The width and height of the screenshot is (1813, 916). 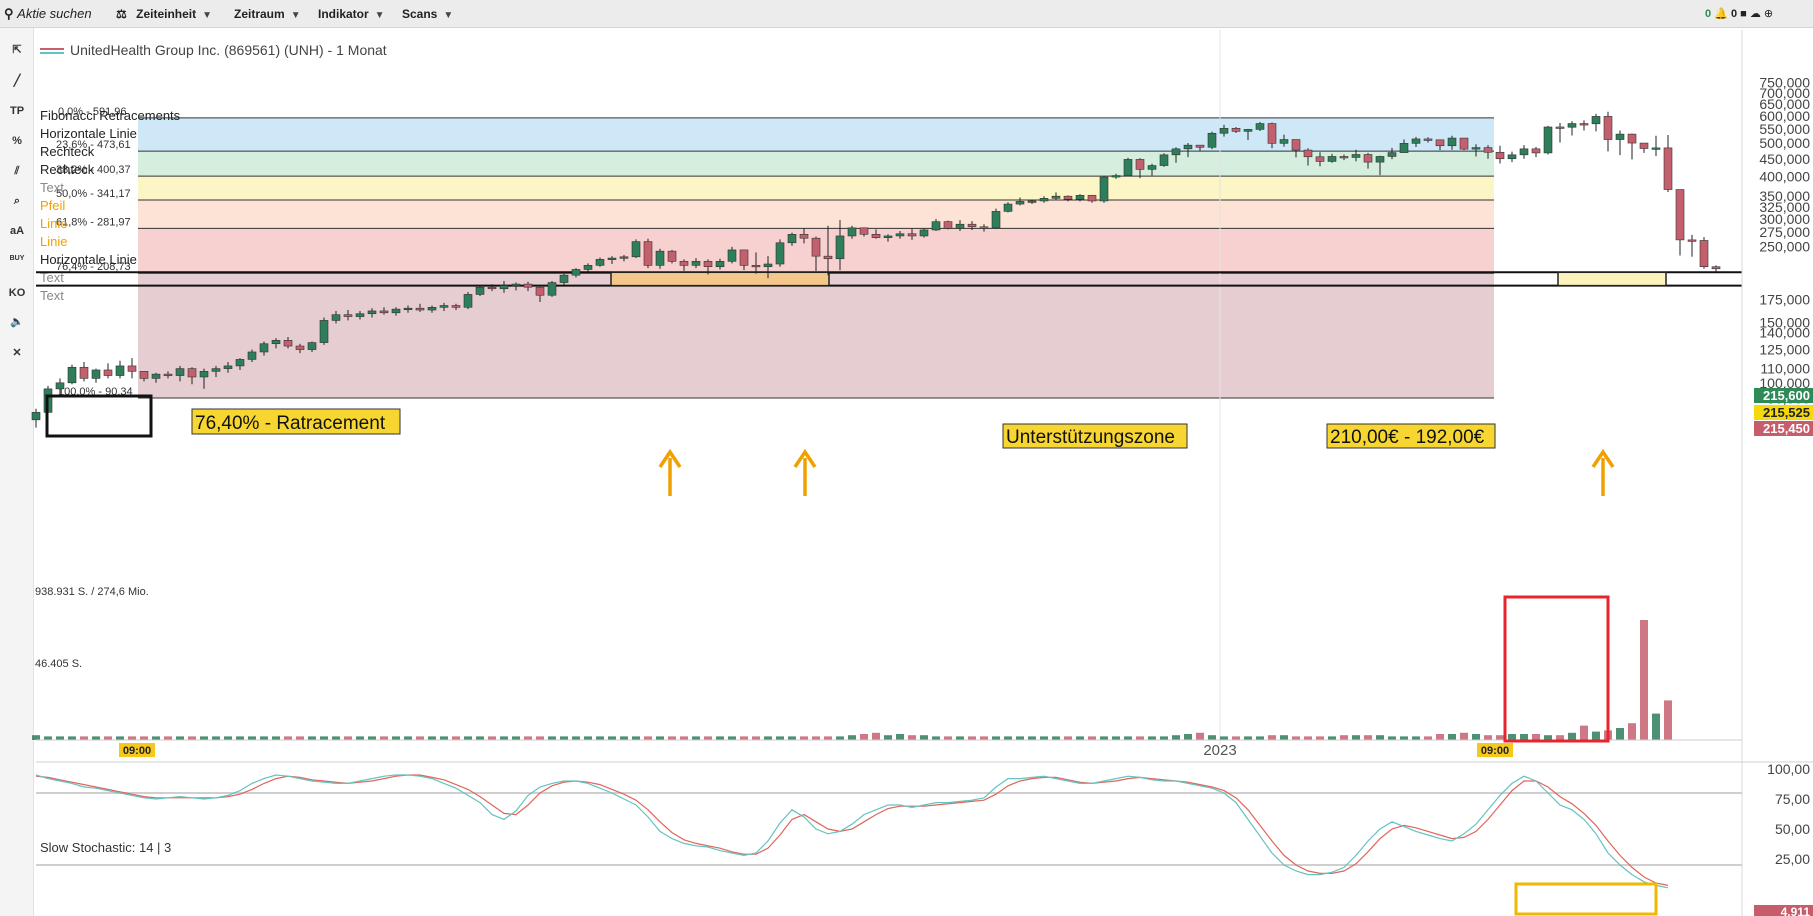 What do you see at coordinates (137, 751) in the screenshot?
I see `time-label-left: 09:00` at bounding box center [137, 751].